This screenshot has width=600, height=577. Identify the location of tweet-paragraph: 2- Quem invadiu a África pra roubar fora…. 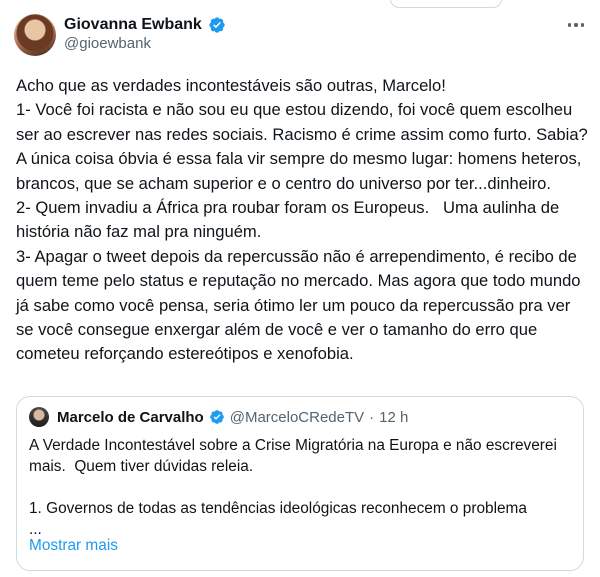
(290, 220).